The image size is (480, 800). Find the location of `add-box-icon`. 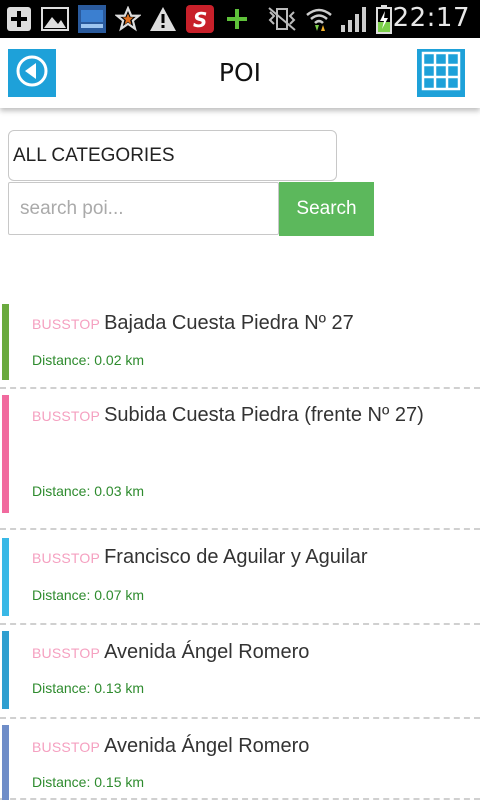

add-box-icon is located at coordinates (19, 19).